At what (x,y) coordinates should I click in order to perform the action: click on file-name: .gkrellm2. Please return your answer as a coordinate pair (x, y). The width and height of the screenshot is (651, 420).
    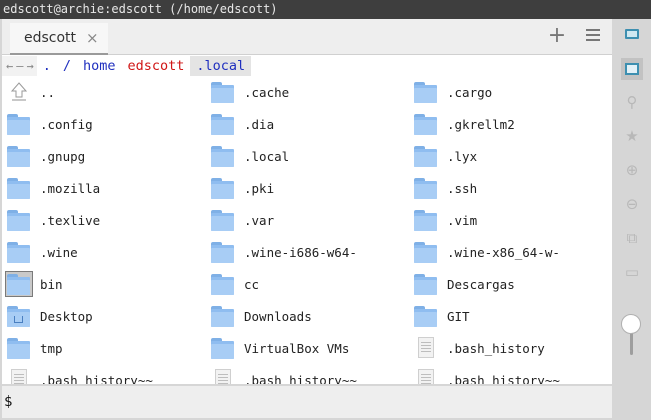
    Looking at the image, I should click on (481, 124).